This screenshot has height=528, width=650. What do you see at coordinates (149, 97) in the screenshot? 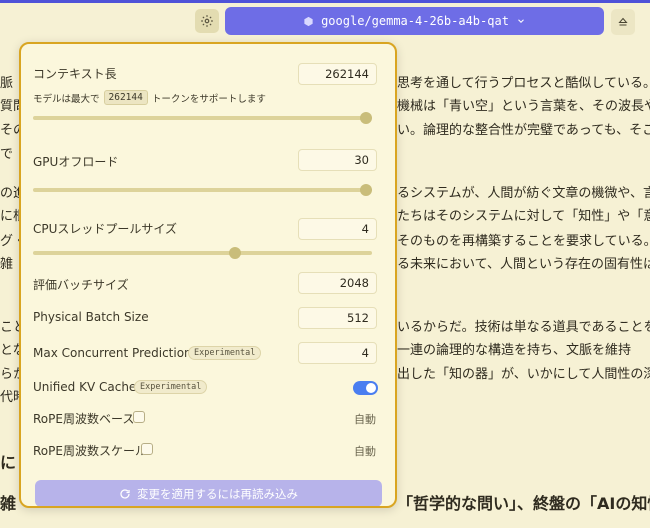
I see `context-length-hint: モデルは最大で 262144 トークンをサポートします` at bounding box center [149, 97].